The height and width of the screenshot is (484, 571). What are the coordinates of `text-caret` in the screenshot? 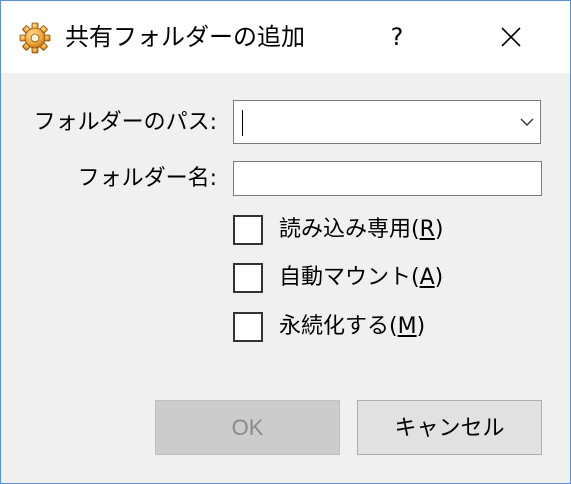 It's located at (242, 123).